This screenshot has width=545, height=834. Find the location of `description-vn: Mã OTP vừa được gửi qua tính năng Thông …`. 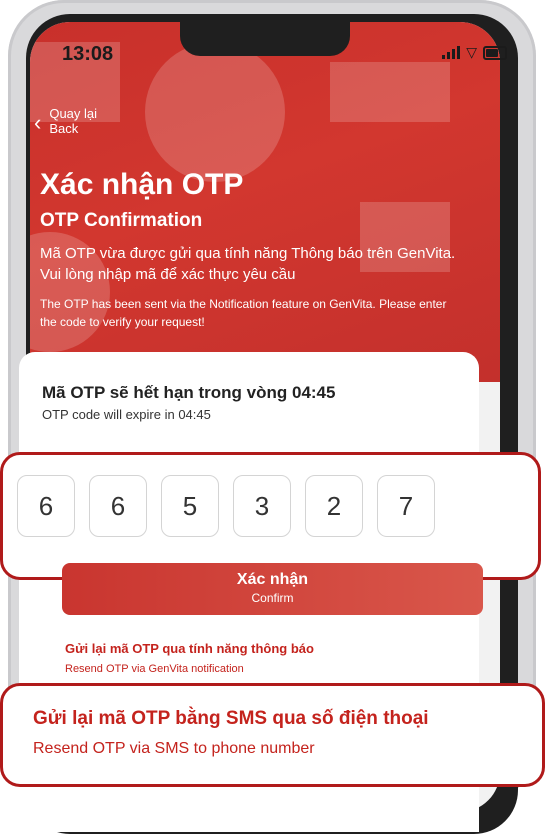

description-vn: Mã OTP vừa được gửi qua tính năng Thông … is located at coordinates (248, 264).